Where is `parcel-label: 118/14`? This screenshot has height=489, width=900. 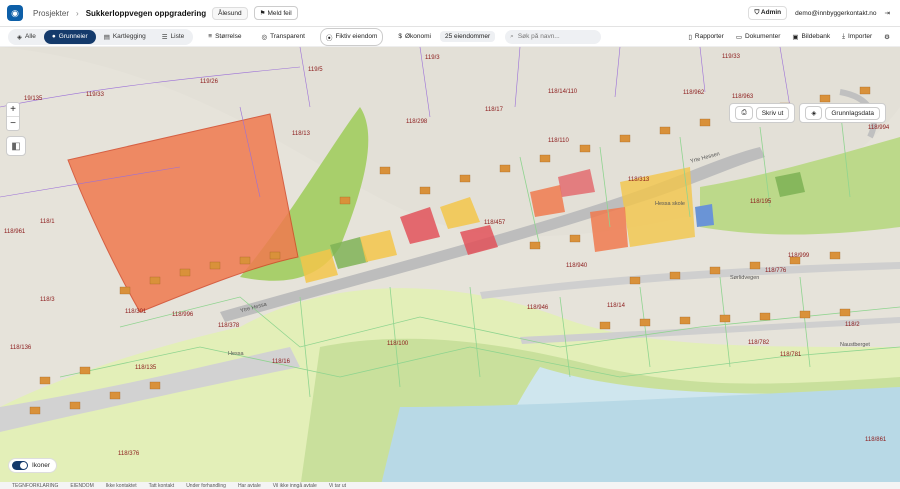
parcel-label: 118/14 is located at coordinates (616, 306).